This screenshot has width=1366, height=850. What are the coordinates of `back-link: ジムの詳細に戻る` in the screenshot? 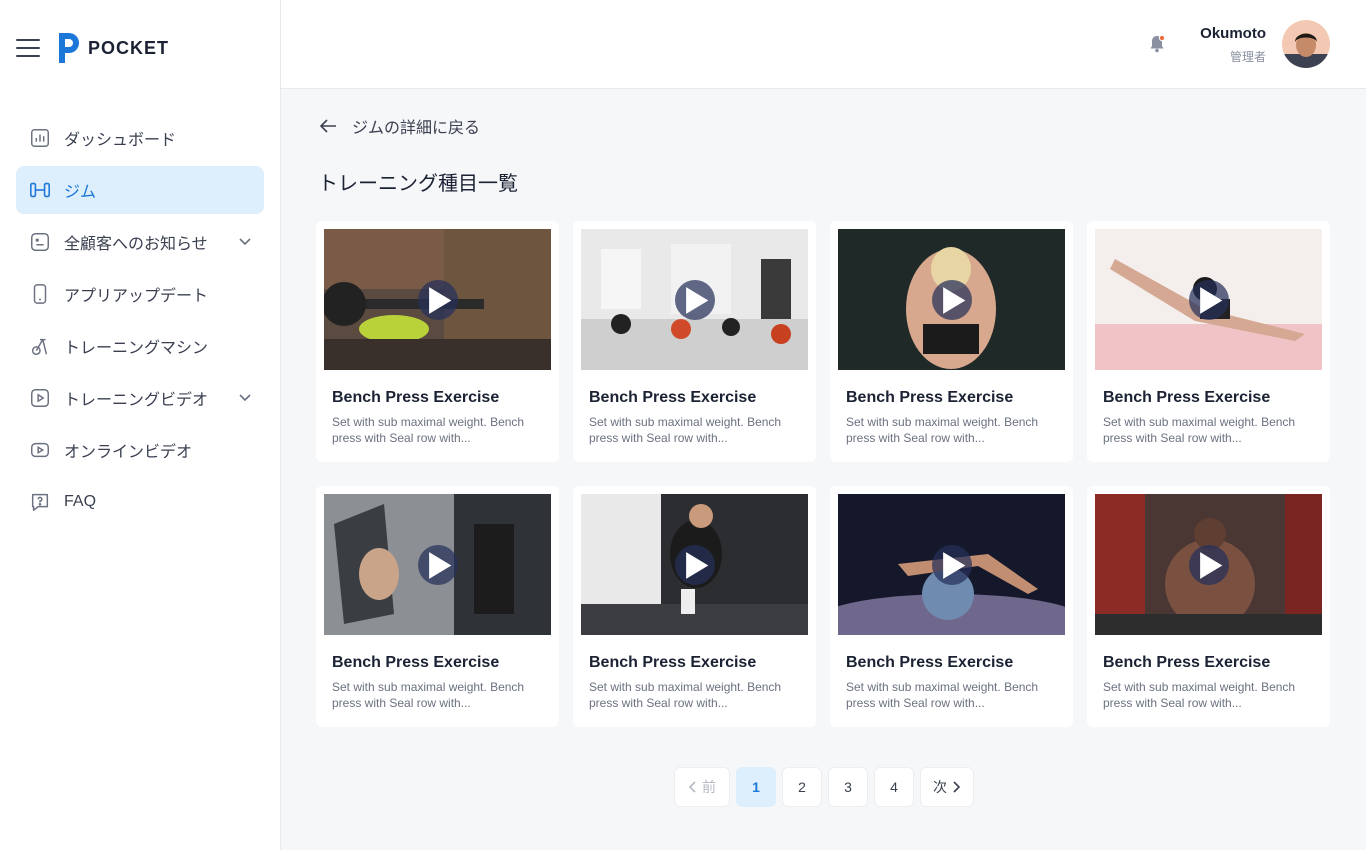 It's located at (399, 126).